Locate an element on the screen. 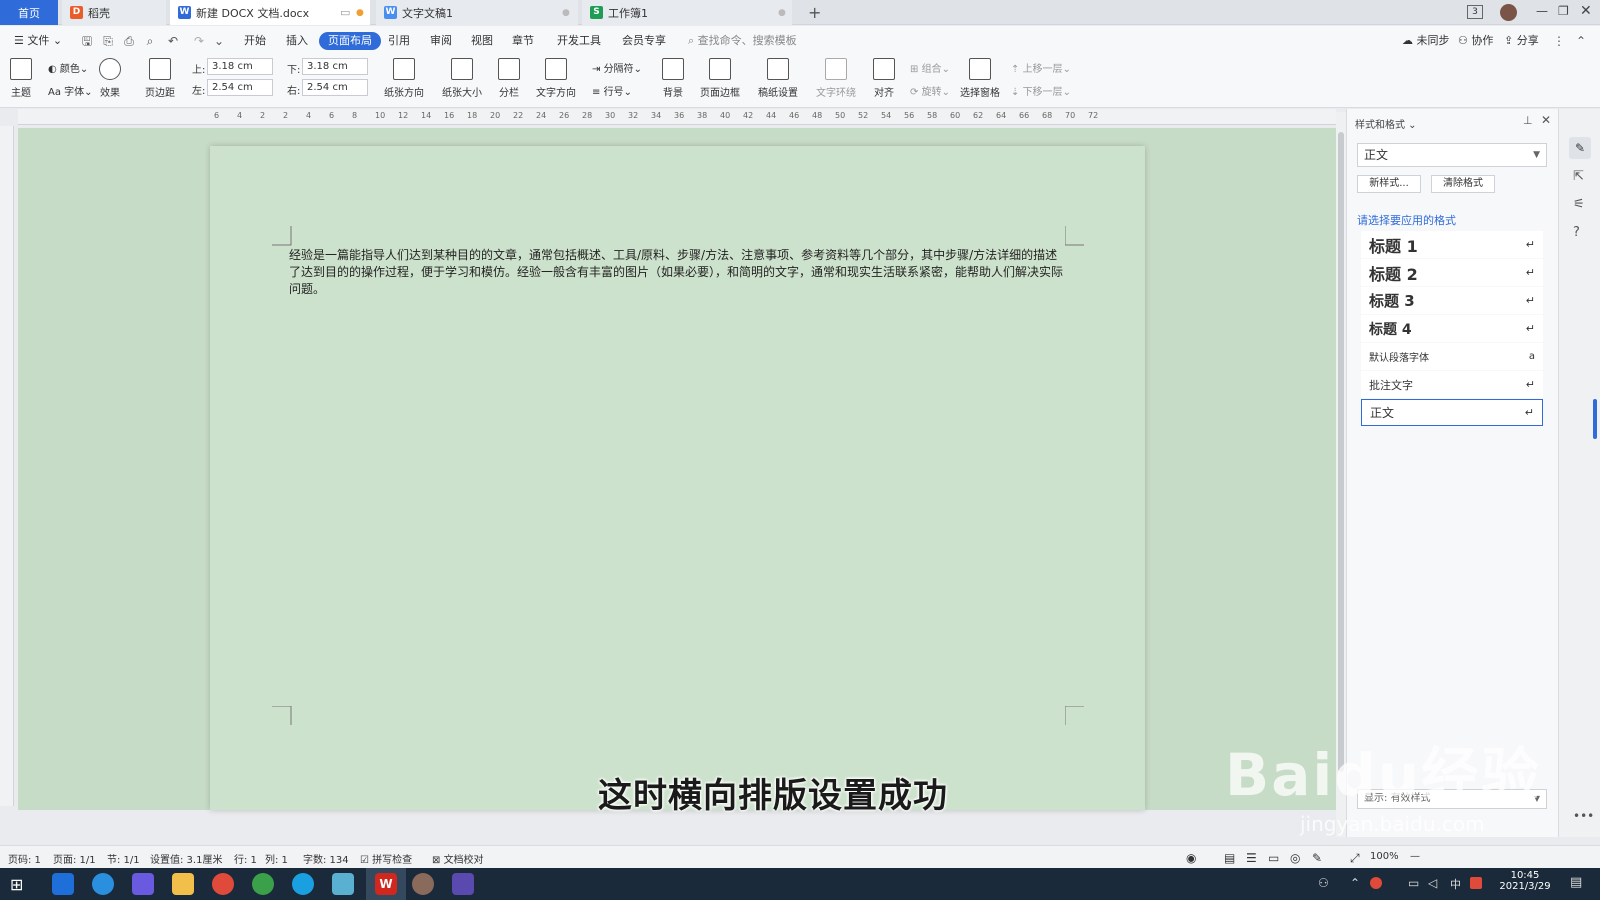  tab-sheet: S 工作簿1 ● is located at coordinates (687, 12).